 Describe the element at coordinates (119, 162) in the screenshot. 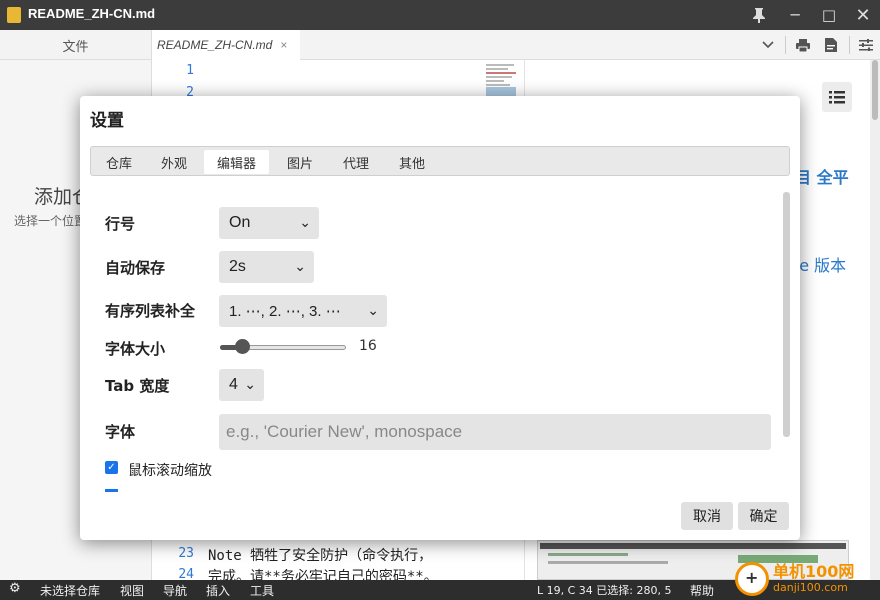

I see `tab-repository: 仓库` at that location.